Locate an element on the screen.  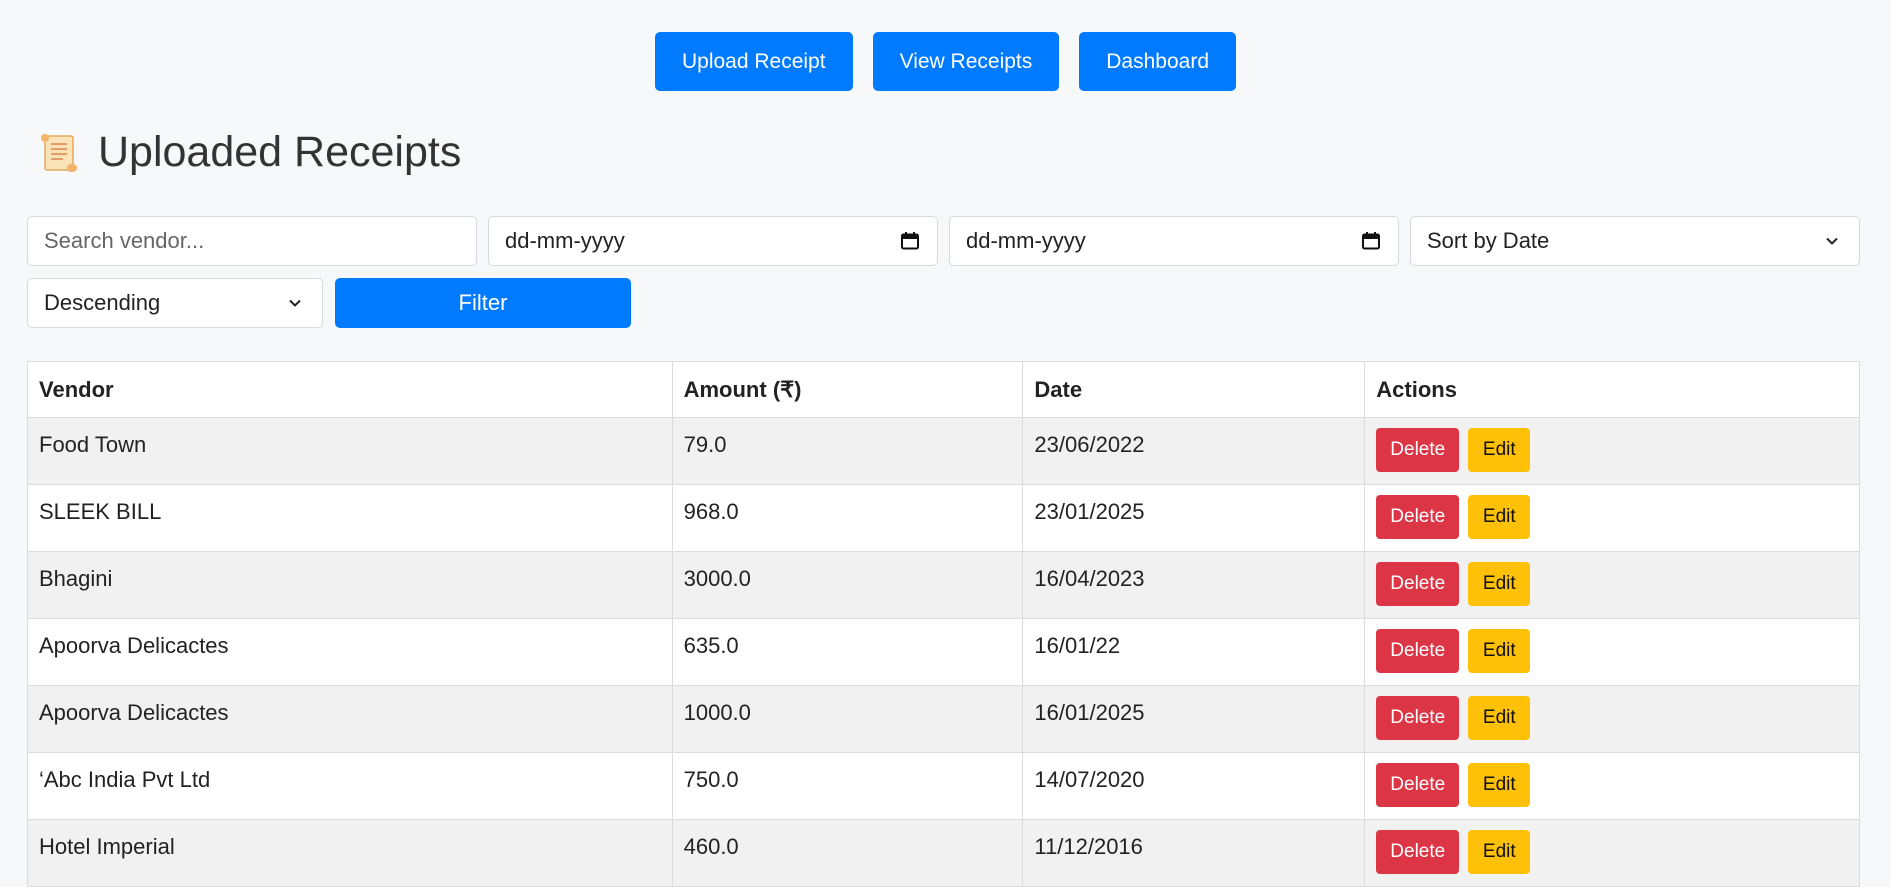
column-header-actions: Actions is located at coordinates (1612, 389).